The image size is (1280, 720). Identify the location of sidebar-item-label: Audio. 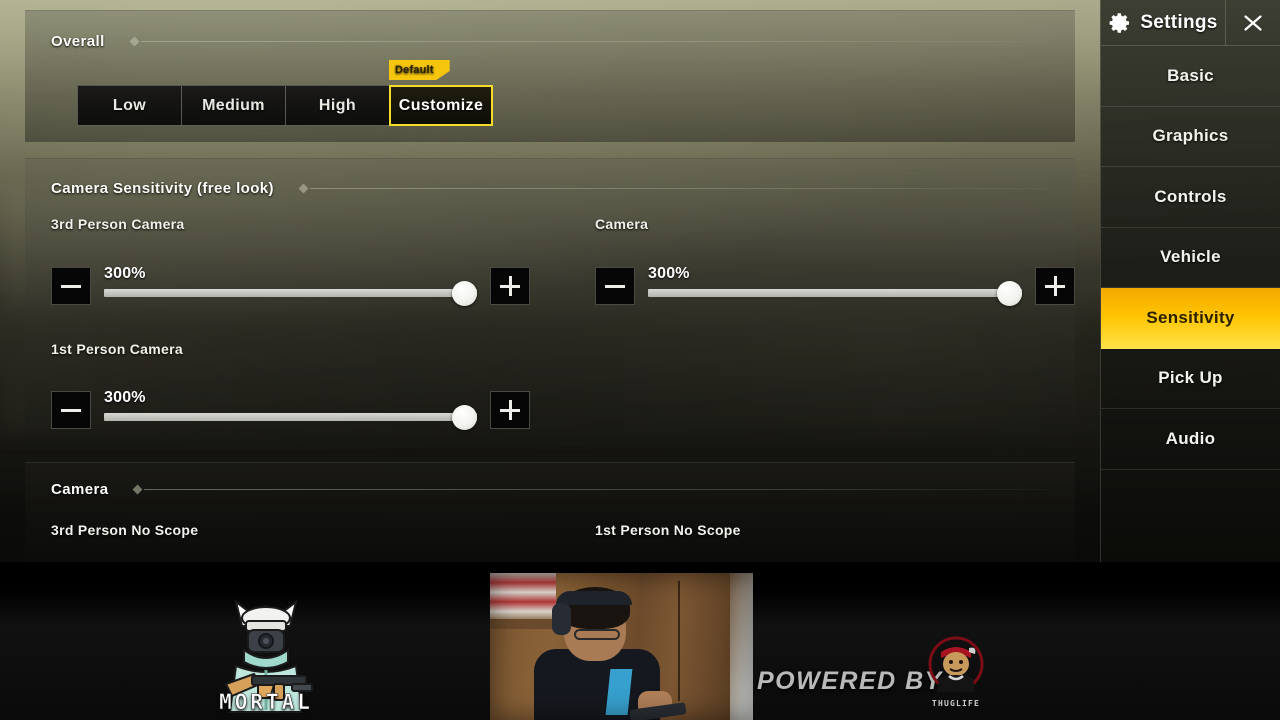
(1190, 438).